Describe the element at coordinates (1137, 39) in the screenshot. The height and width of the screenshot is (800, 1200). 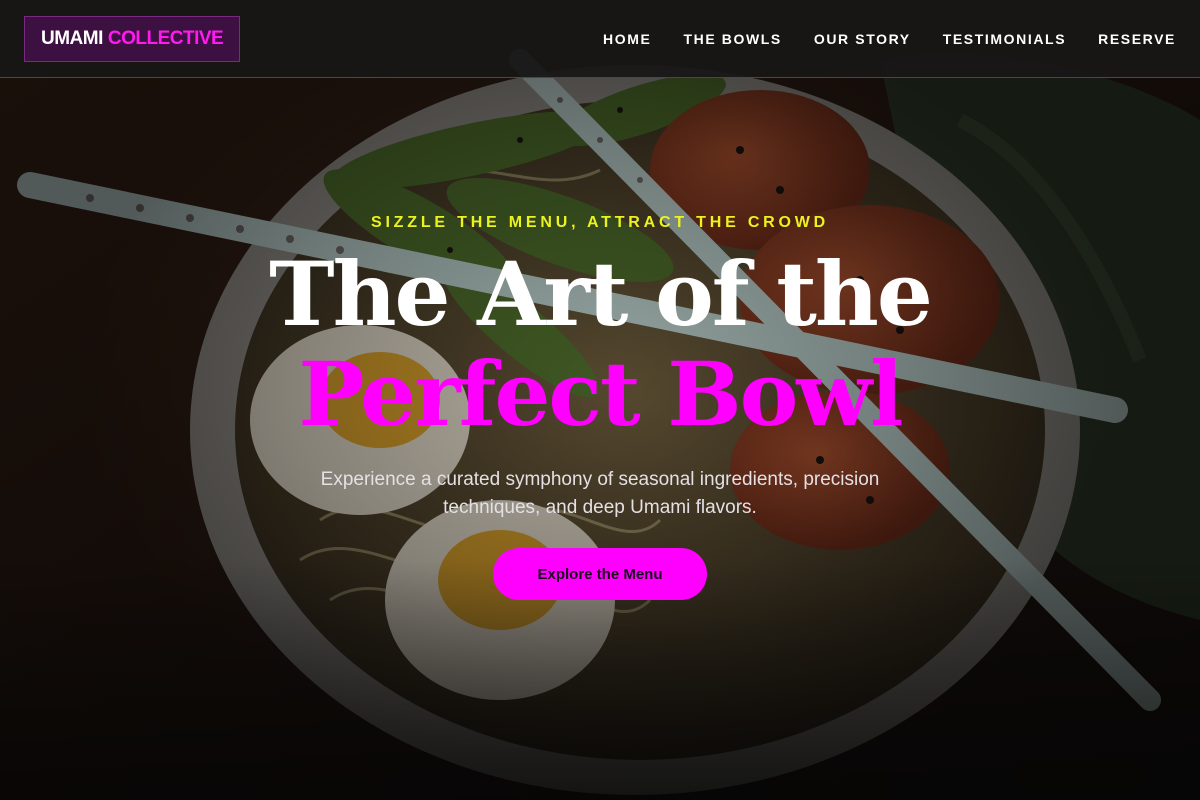
I see `nav-link-reserve: RESERVE` at that location.